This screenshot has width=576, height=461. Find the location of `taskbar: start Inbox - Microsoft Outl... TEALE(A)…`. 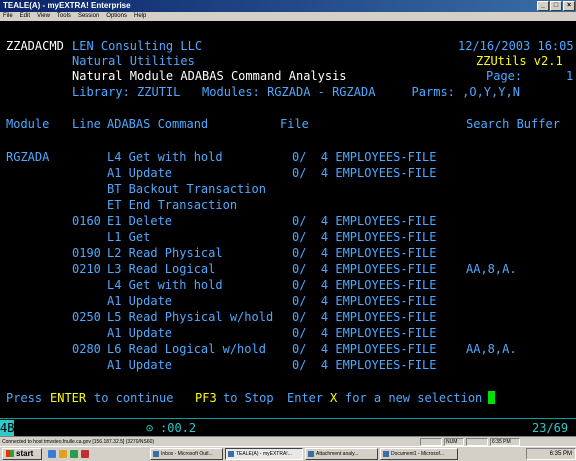

taskbar: start Inbox - Microsoft Outl... TEALE(A)… is located at coordinates (288, 453).